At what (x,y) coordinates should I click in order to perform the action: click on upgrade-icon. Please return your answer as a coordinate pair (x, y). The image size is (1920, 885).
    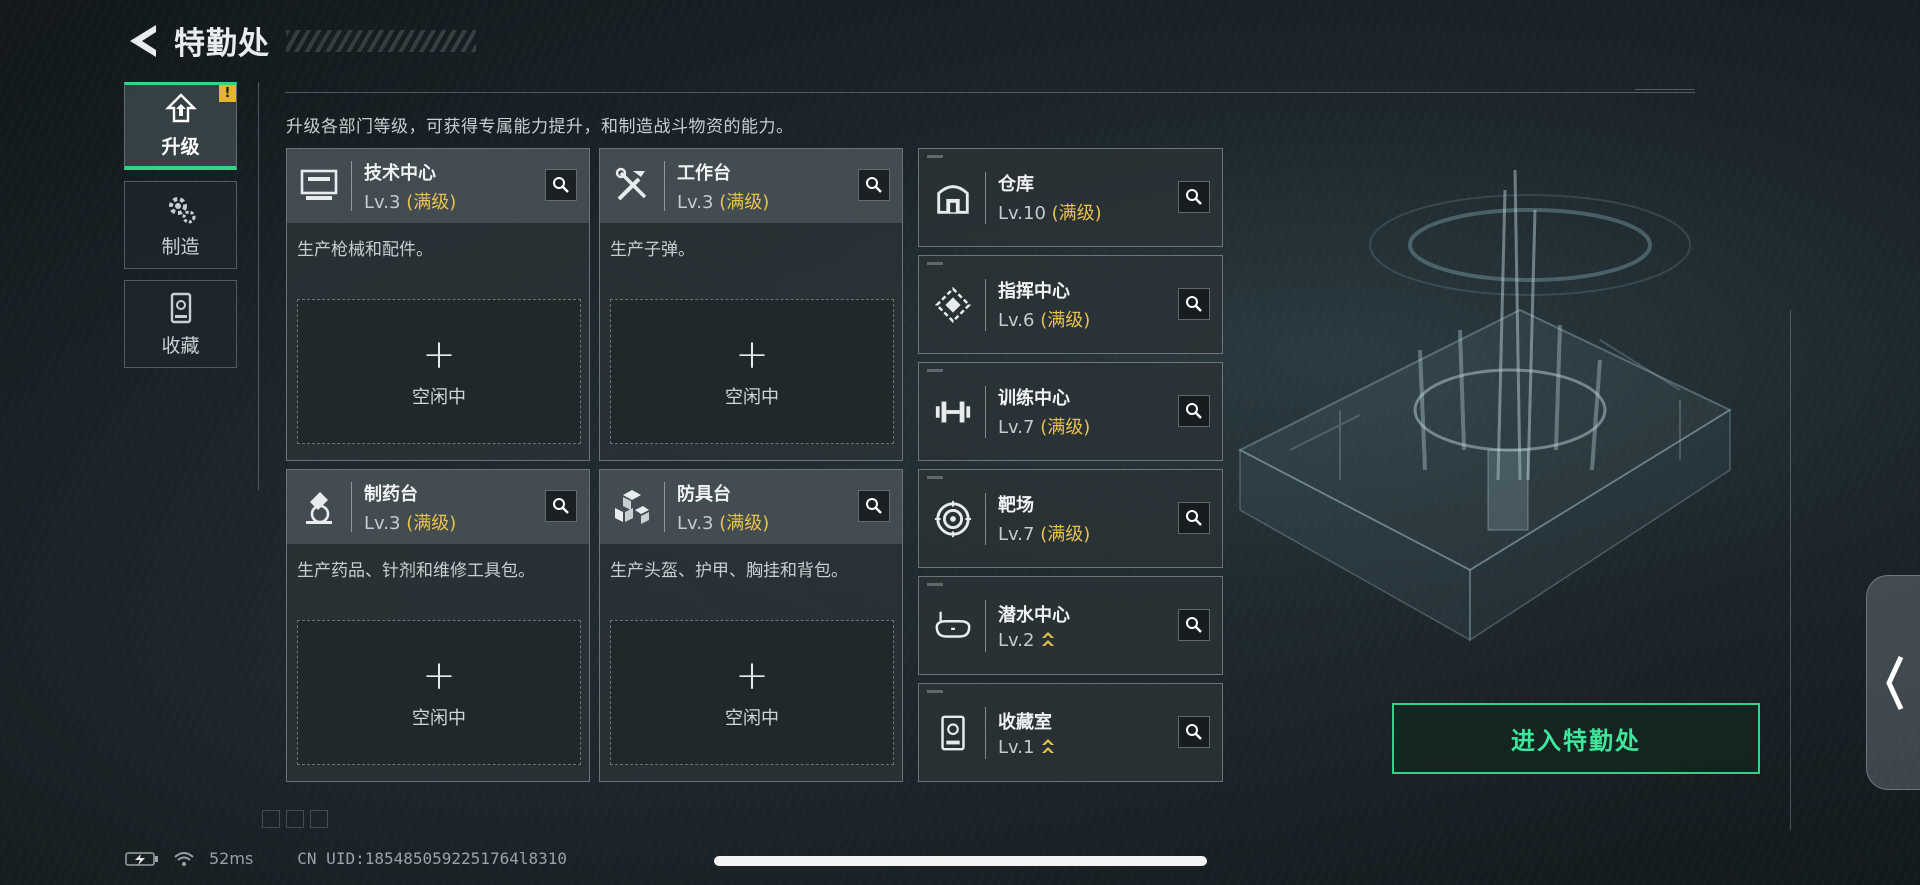
    Looking at the image, I should click on (180, 108).